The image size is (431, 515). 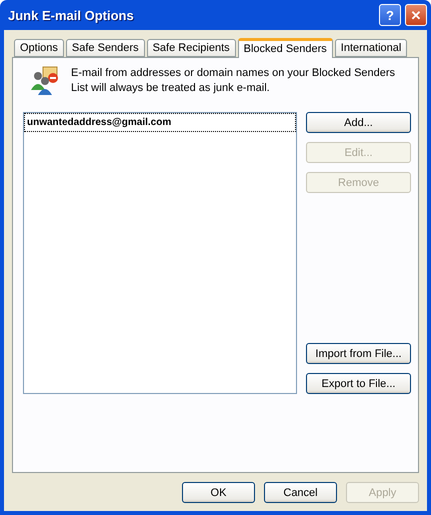 What do you see at coordinates (39, 48) in the screenshot?
I see `tab: Options` at bounding box center [39, 48].